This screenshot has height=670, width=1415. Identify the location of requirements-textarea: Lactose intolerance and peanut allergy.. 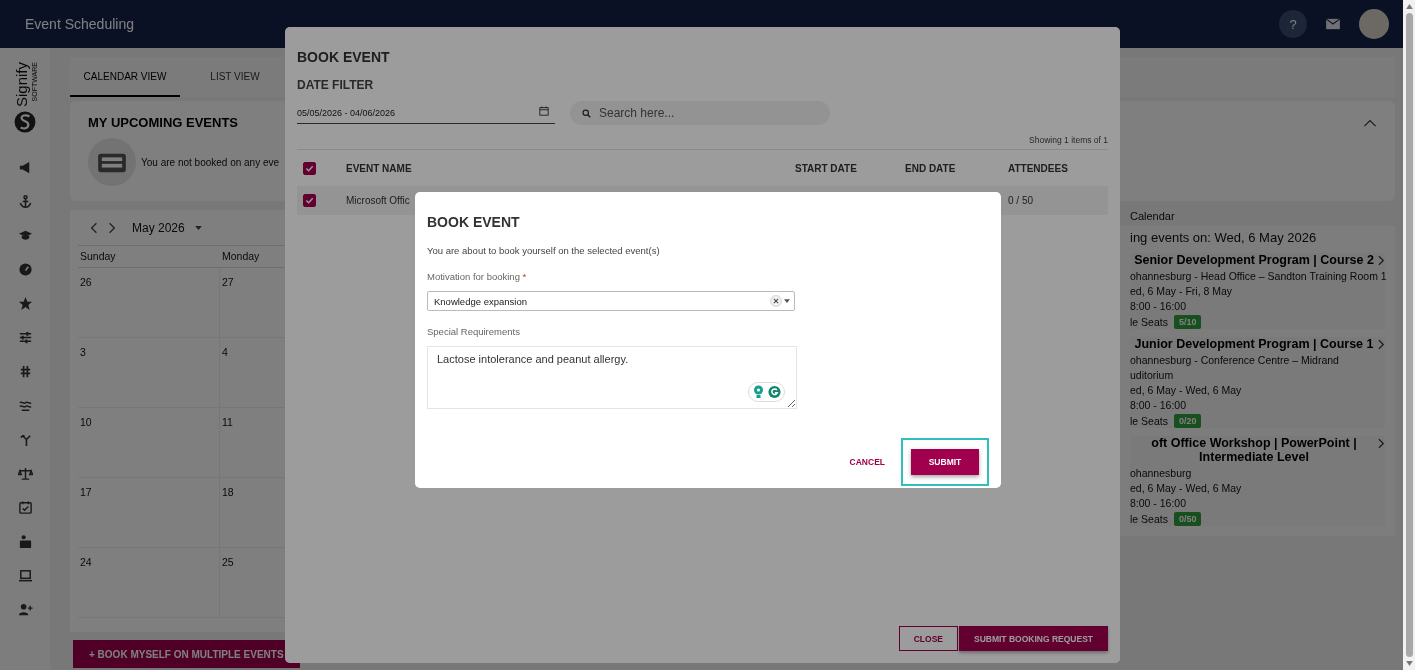
(612, 377).